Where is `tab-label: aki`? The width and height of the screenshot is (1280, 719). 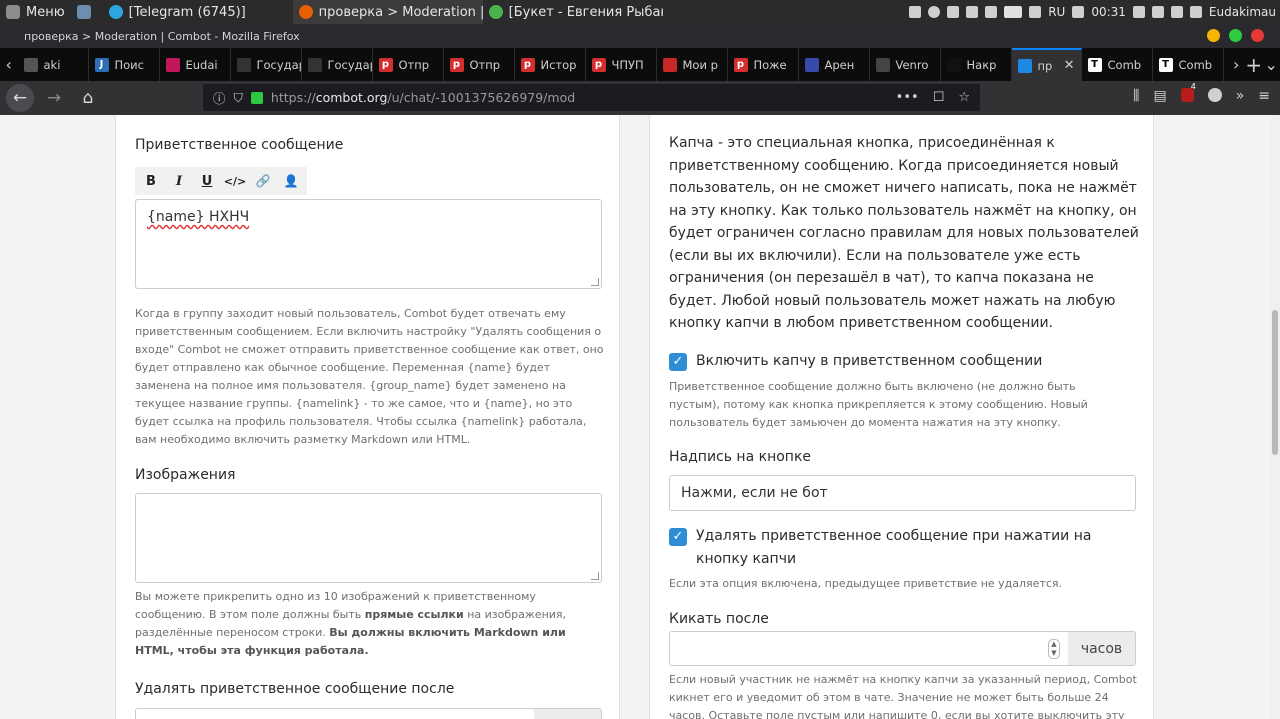 tab-label: aki is located at coordinates (52, 64).